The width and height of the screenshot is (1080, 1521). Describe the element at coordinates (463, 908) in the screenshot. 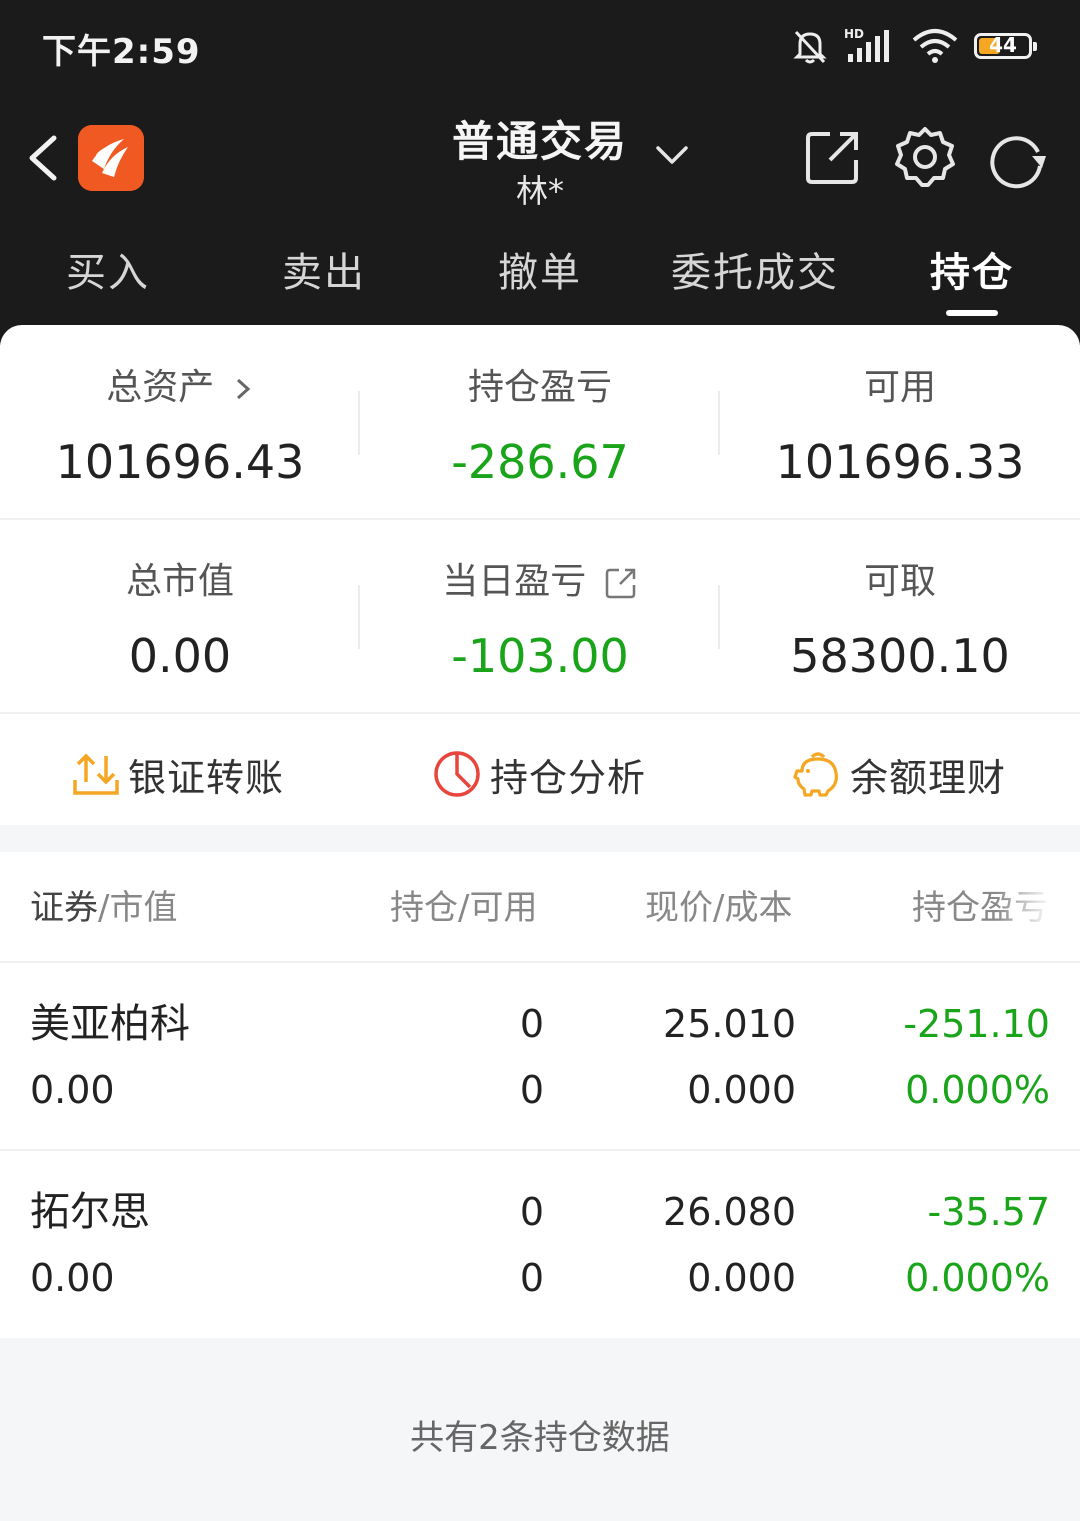

I see `header-position: 持仓/可用` at that location.